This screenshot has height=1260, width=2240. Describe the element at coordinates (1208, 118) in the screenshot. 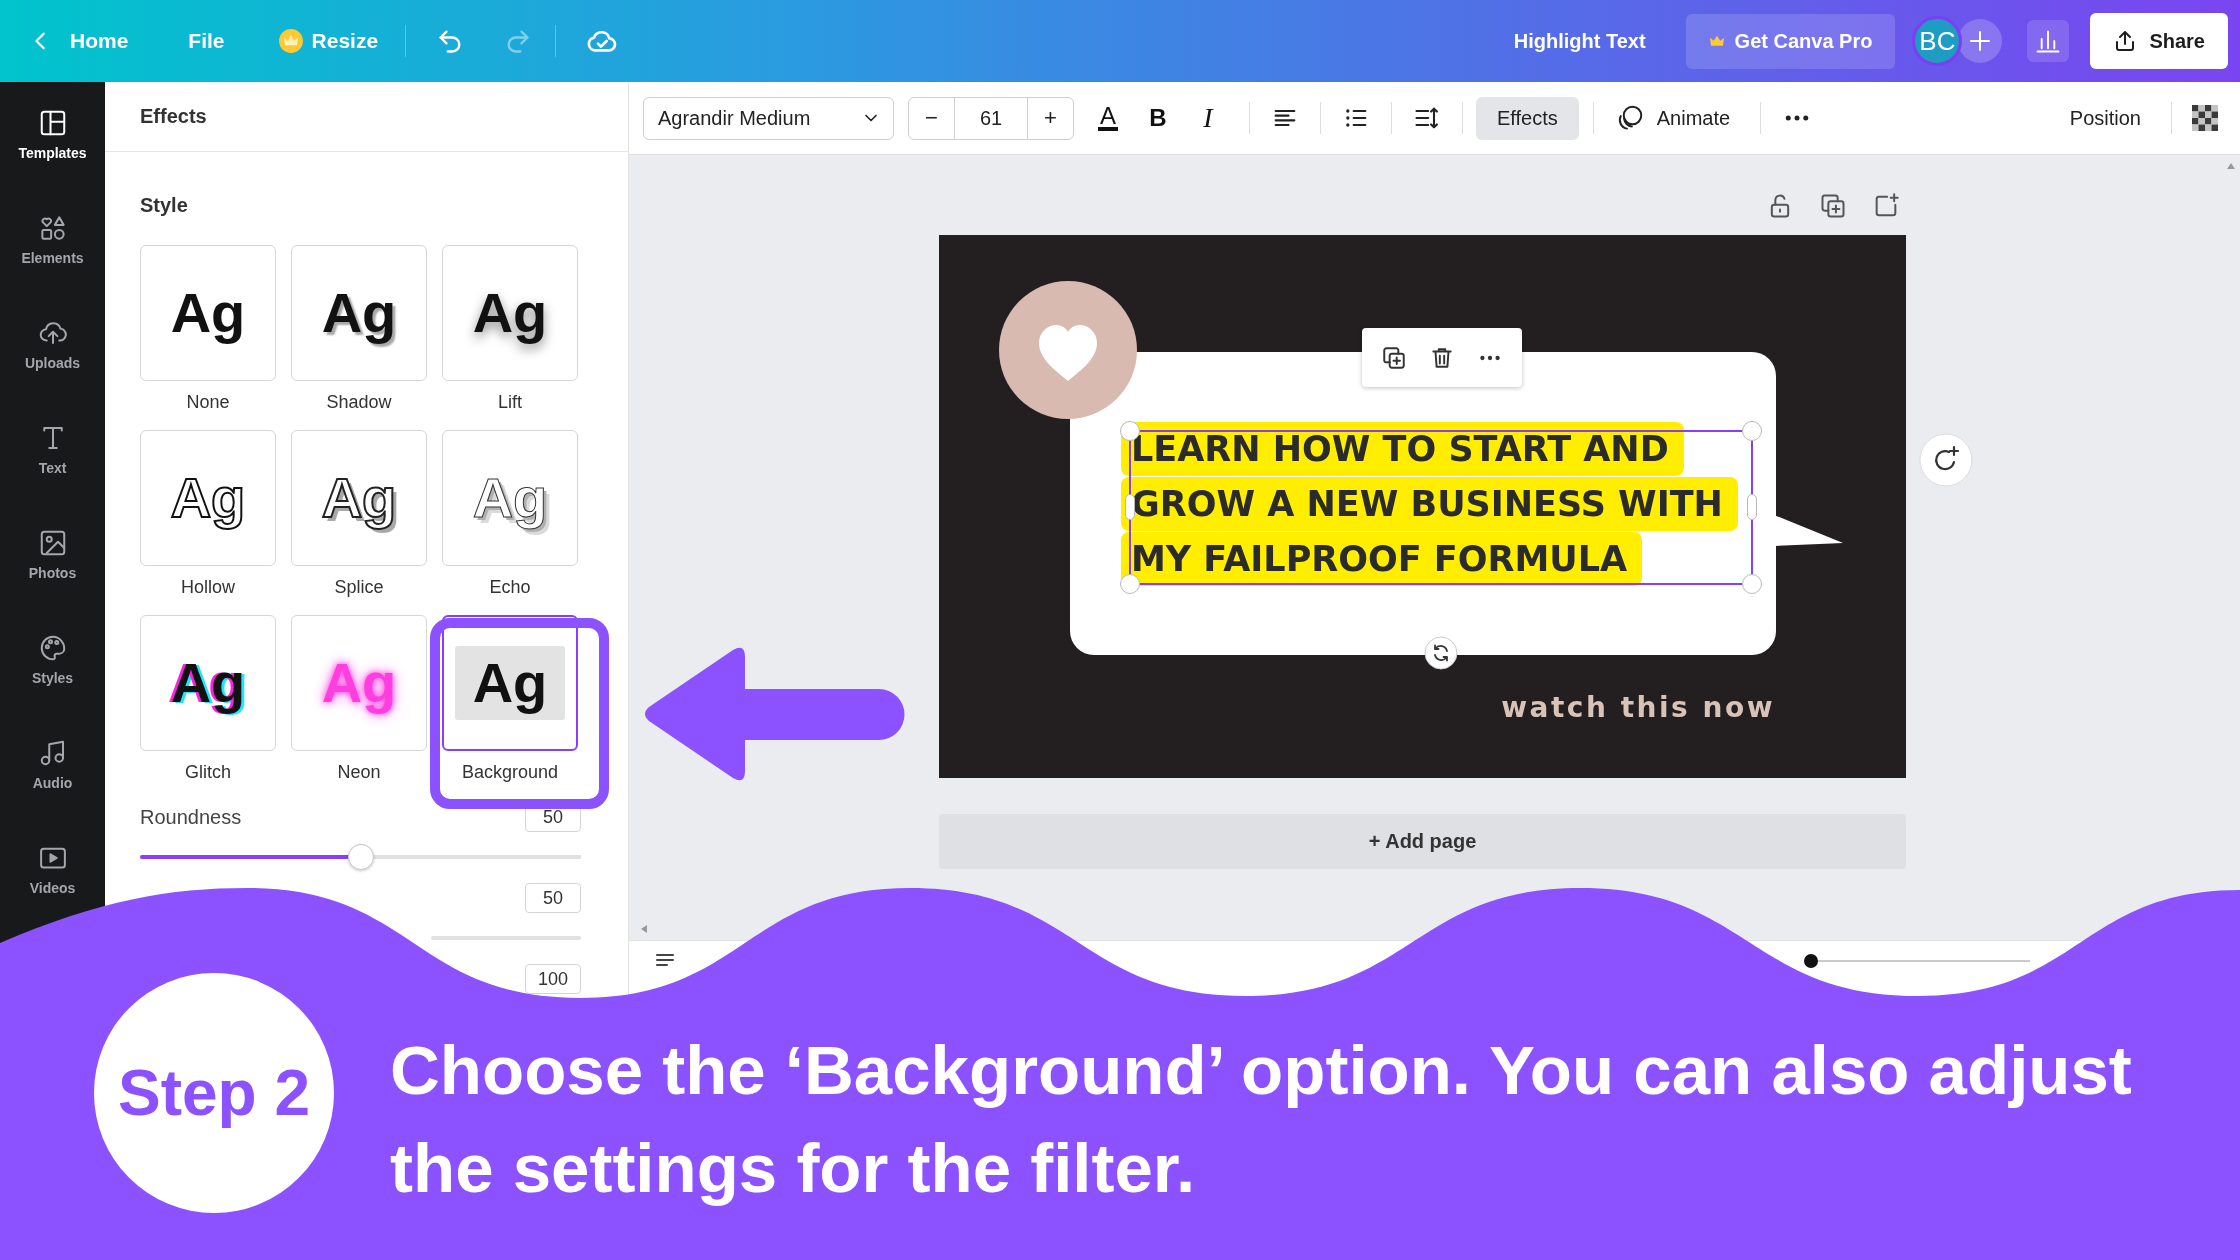

I see `italic-button: I` at that location.